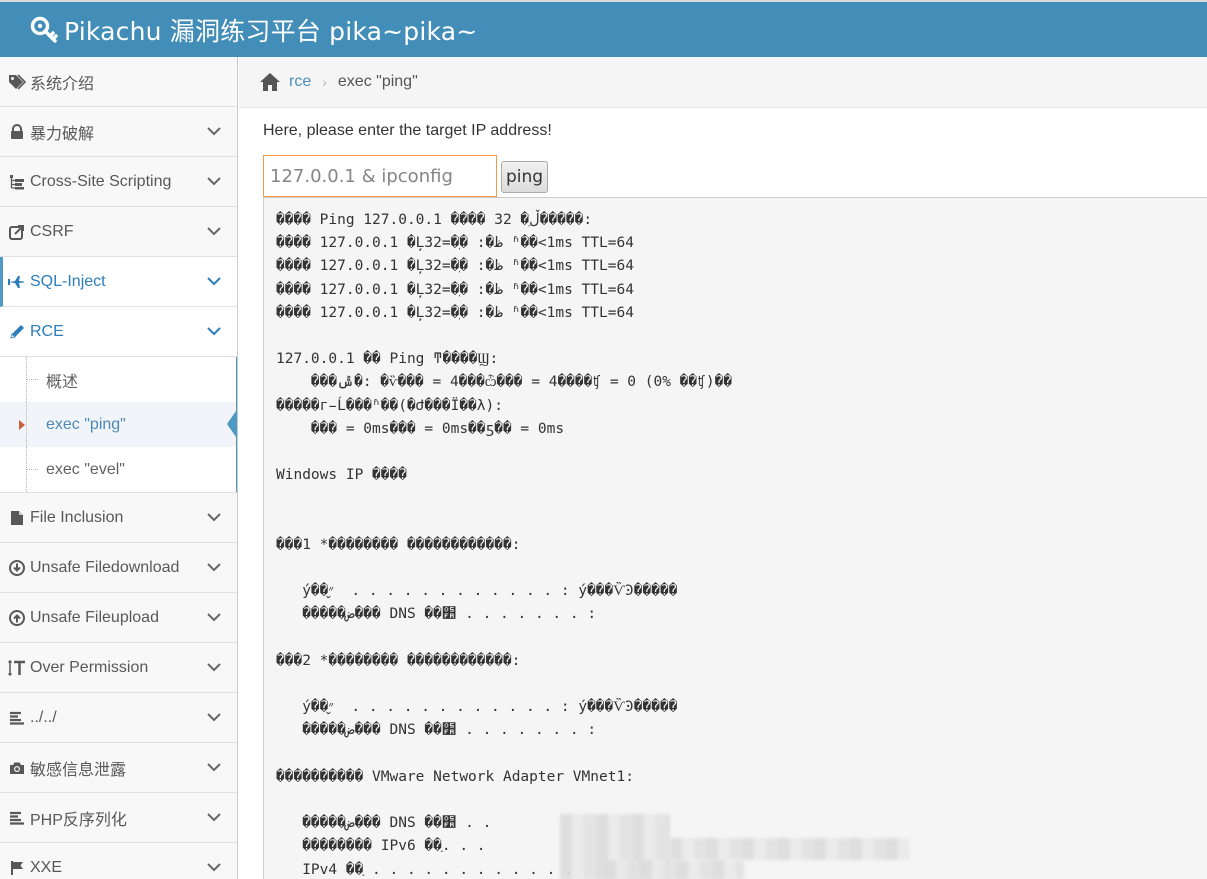 The height and width of the screenshot is (879, 1207). Describe the element at coordinates (380, 176) in the screenshot. I see `ip-input` at that location.